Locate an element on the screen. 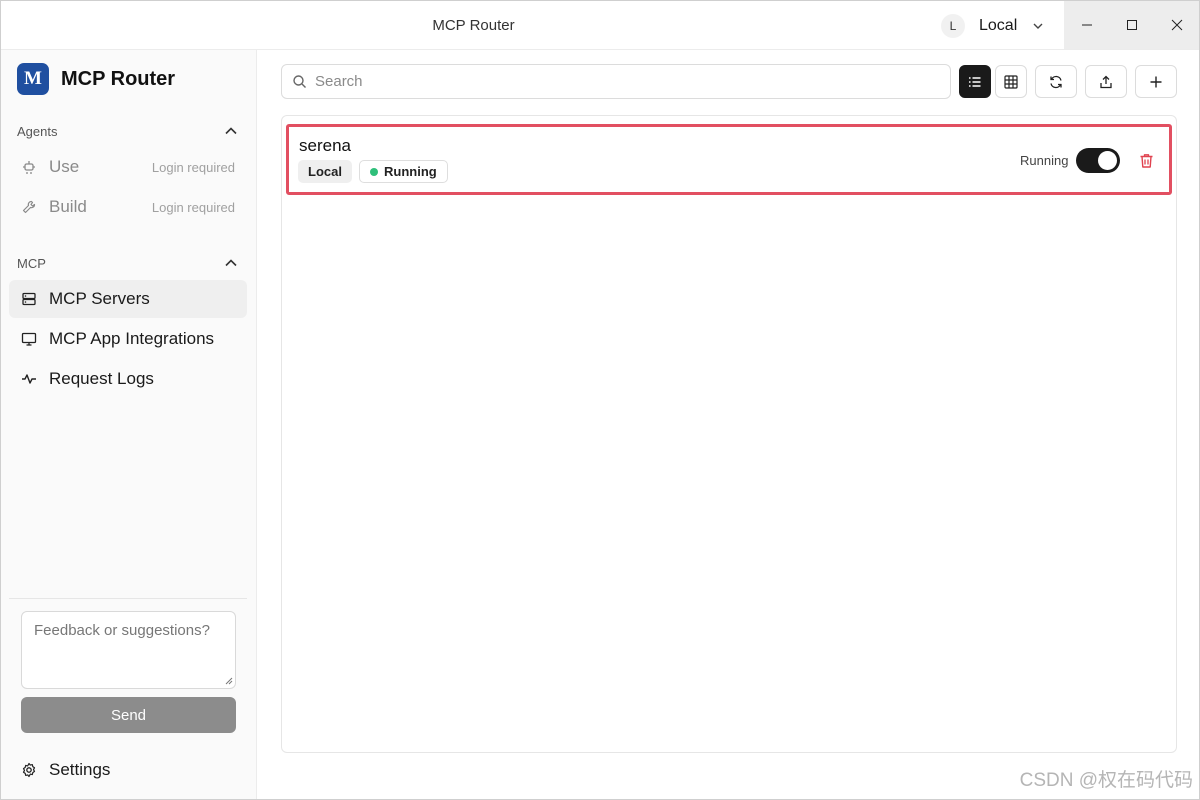  server-enable-toggle is located at coordinates (1098, 160).